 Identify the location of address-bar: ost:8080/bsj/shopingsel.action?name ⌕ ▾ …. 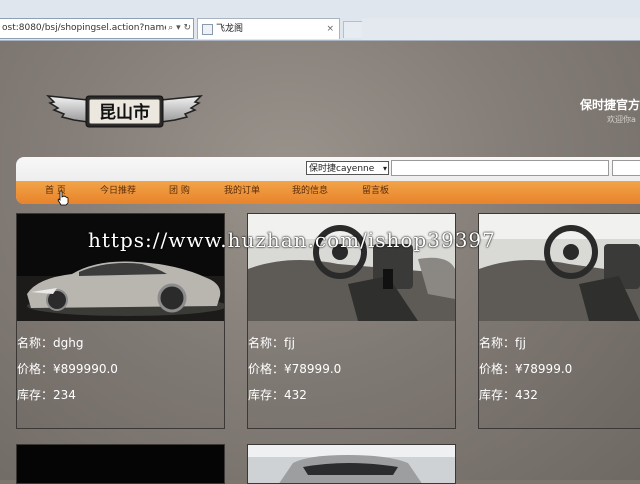
(97, 28).